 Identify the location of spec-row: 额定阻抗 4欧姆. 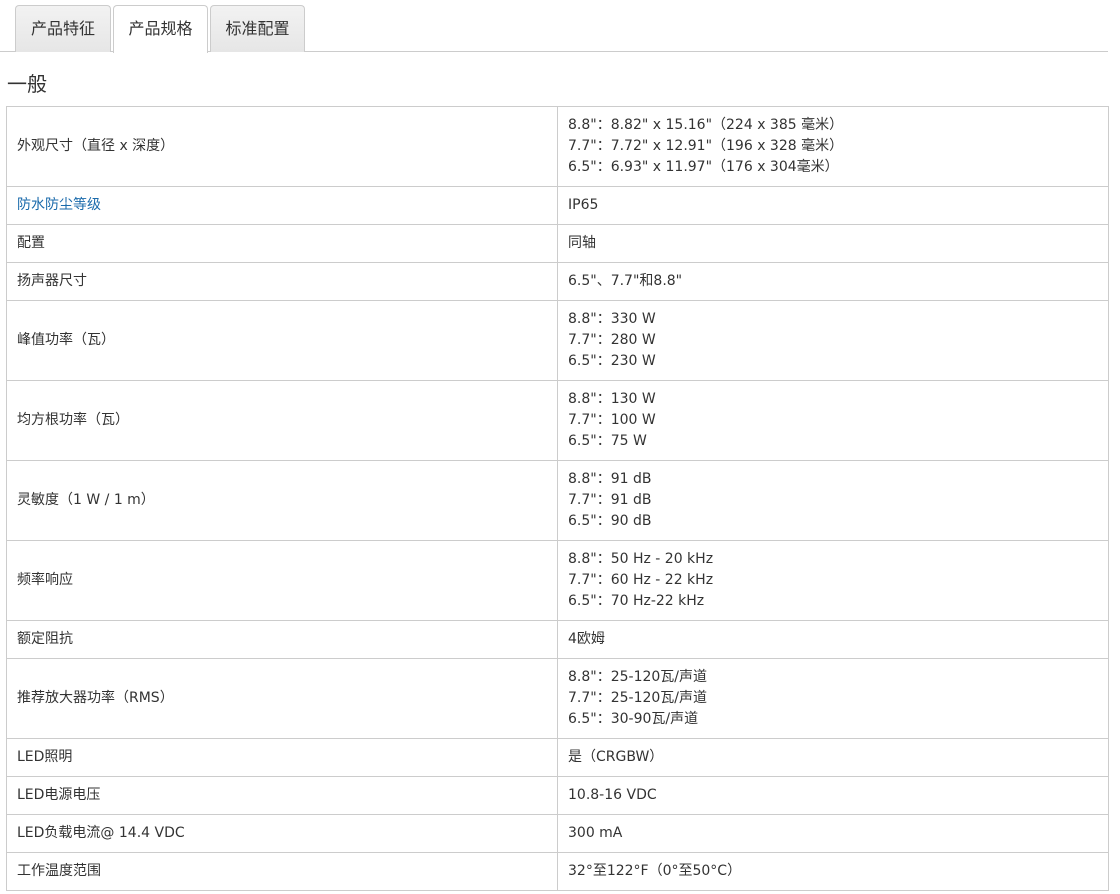
(557, 639).